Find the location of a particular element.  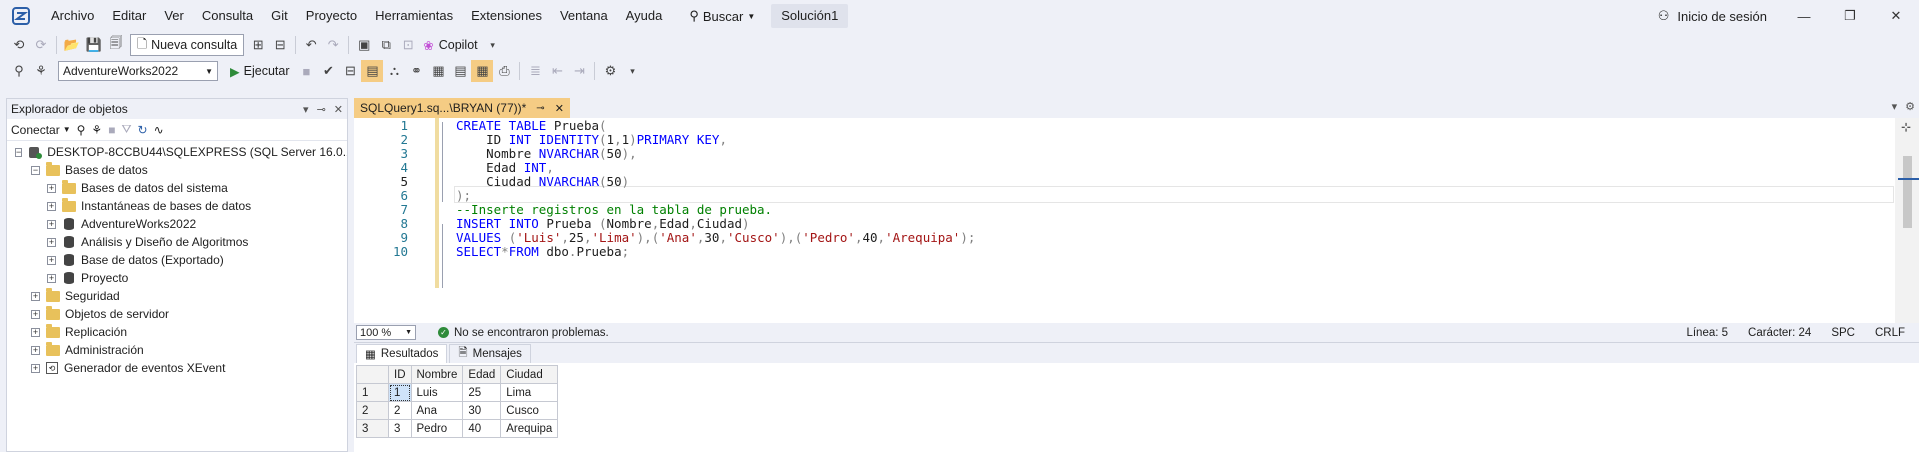

dropdown-icon: ▾ is located at coordinates (306, 109).